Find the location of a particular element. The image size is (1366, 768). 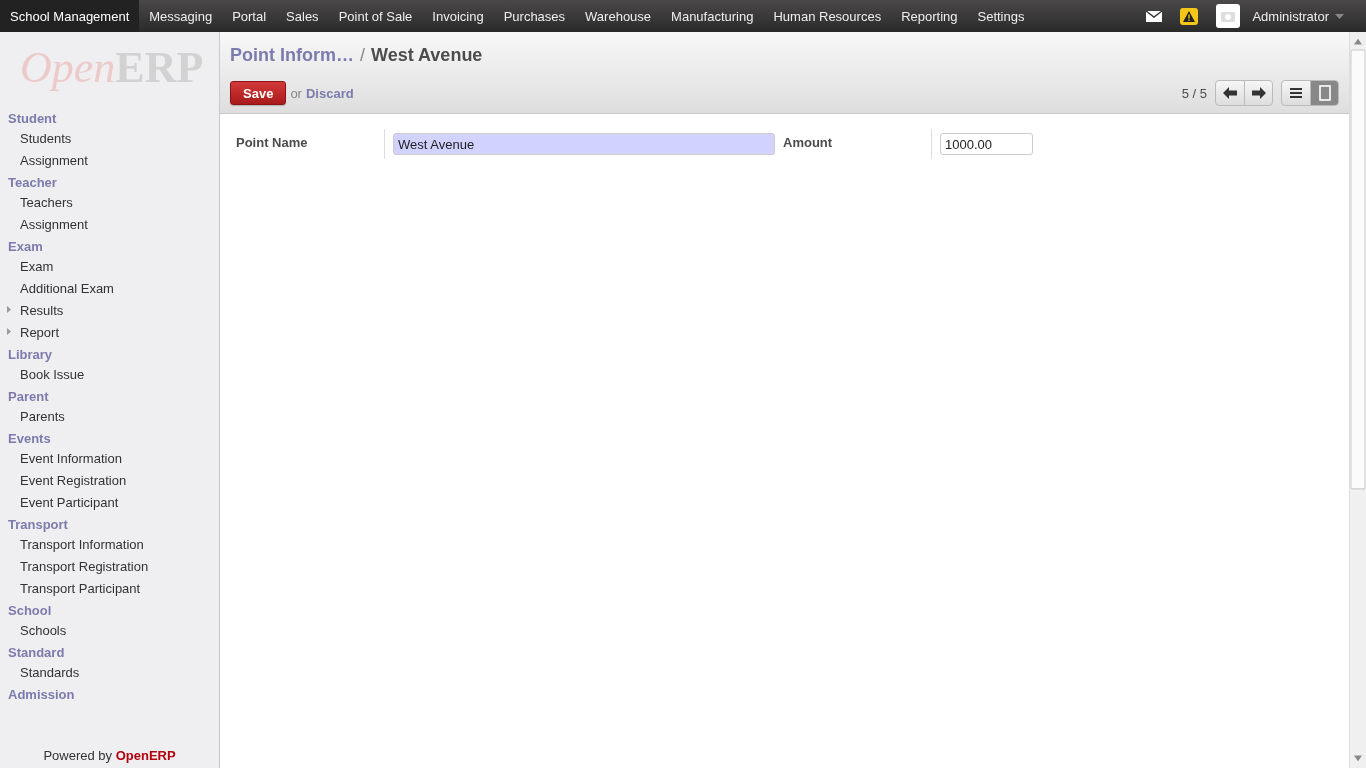

menu-tab: Warehouse is located at coordinates (618, 16).